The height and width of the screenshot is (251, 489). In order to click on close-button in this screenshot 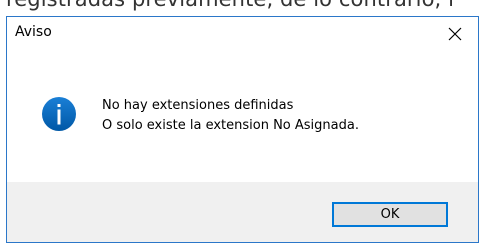, I will do `click(455, 33)`.